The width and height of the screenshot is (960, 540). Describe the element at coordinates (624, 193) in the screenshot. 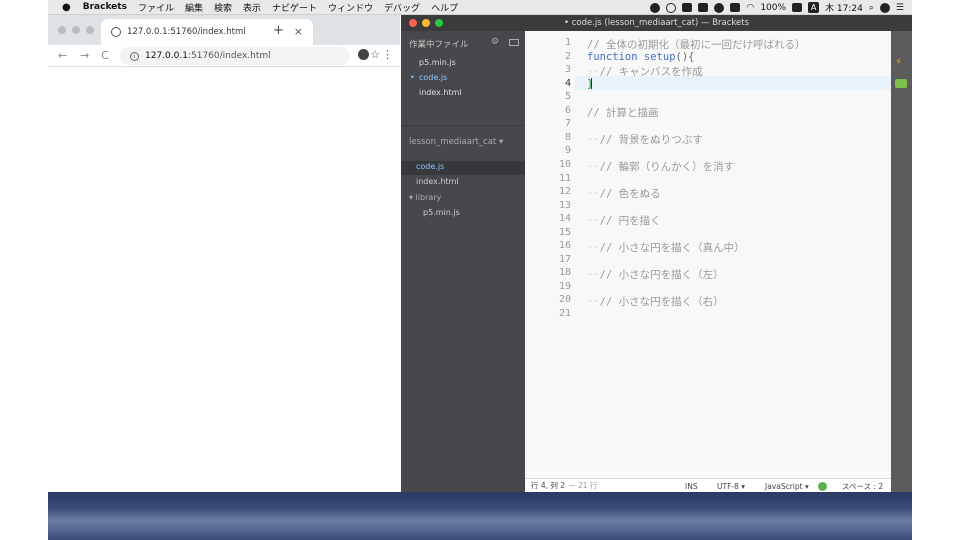

I see `code-line: ··// 色をぬる` at that location.